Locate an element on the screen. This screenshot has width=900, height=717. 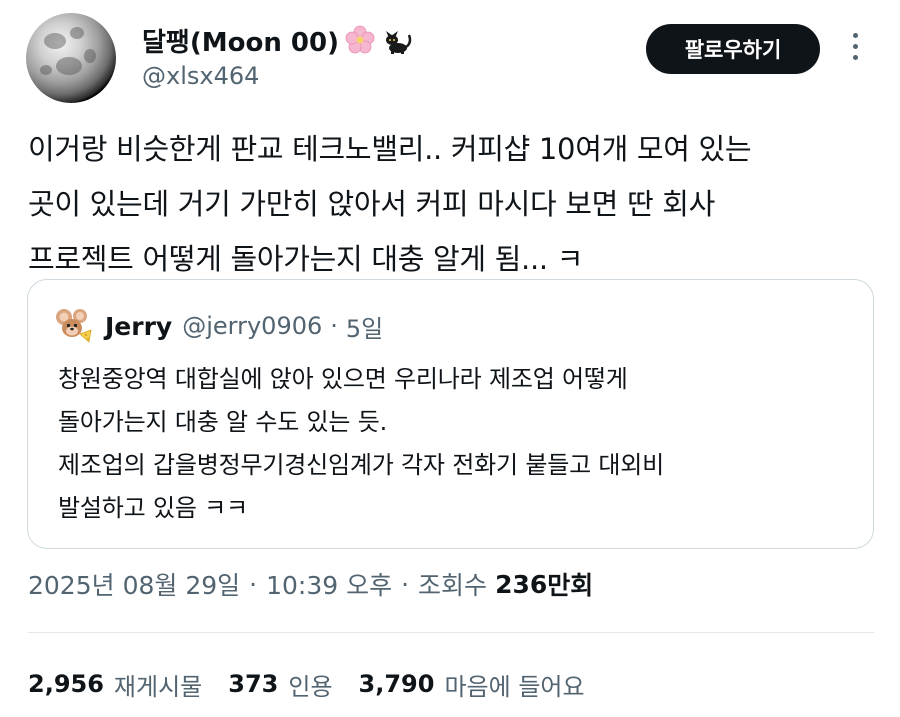
tweet-date: 2025년 08월 29일 is located at coordinates (134, 584).